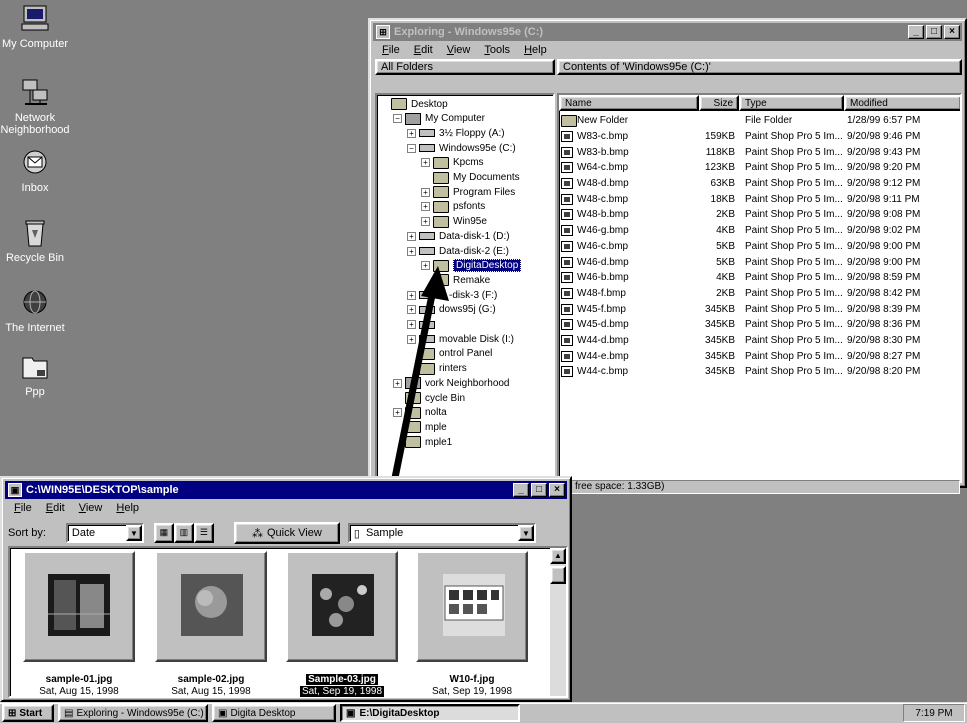 The height and width of the screenshot is (723, 967). I want to click on task-label: Digita Desktop, so click(263, 713).